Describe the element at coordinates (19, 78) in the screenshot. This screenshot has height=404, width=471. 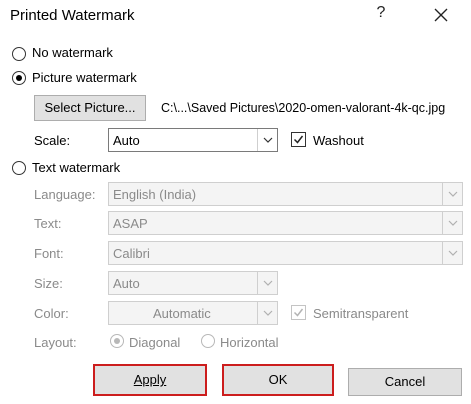
I see `picture-watermark-radio` at that location.